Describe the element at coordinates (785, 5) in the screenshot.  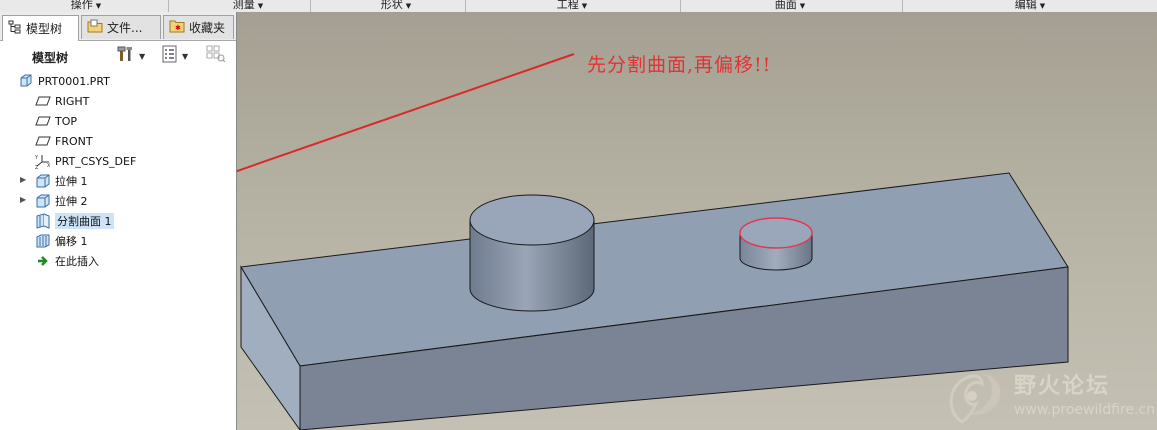
I see `group-label: 曲面` at that location.